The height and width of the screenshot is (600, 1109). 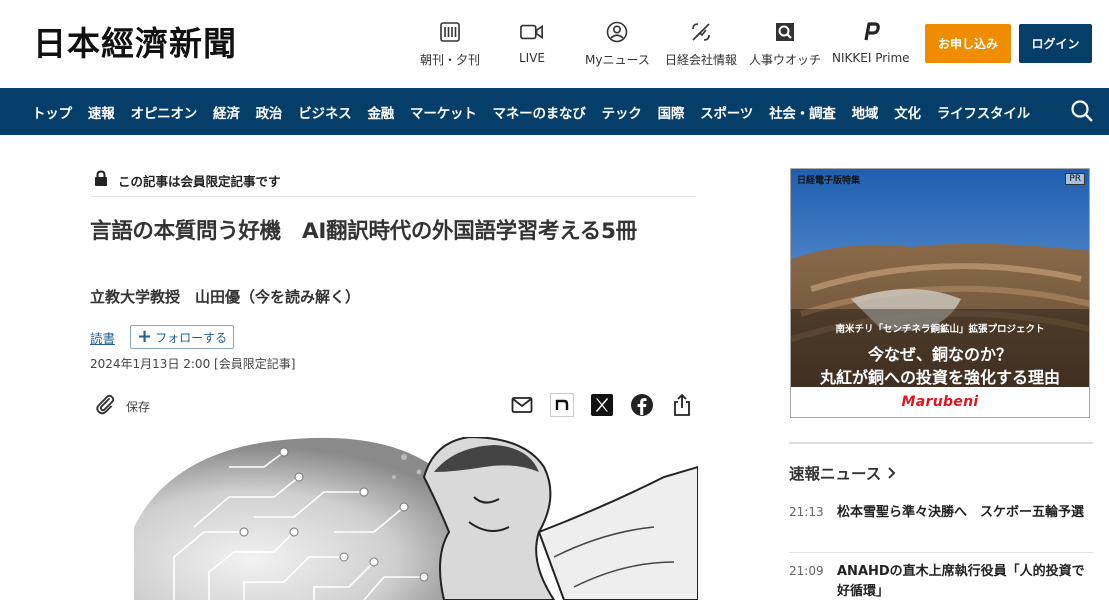 I want to click on mail-icon, so click(x=522, y=405).